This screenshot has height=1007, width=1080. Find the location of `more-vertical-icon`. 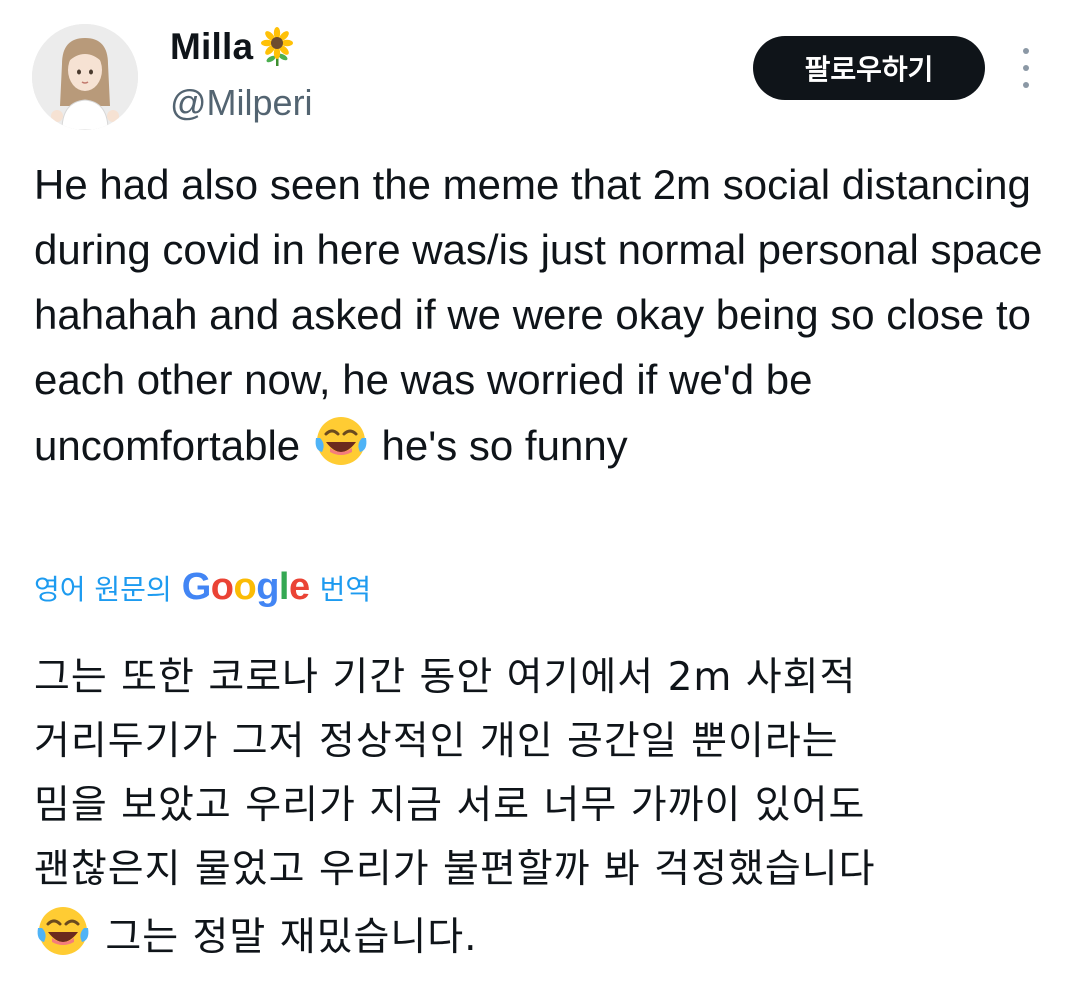

more-vertical-icon is located at coordinates (1026, 68).